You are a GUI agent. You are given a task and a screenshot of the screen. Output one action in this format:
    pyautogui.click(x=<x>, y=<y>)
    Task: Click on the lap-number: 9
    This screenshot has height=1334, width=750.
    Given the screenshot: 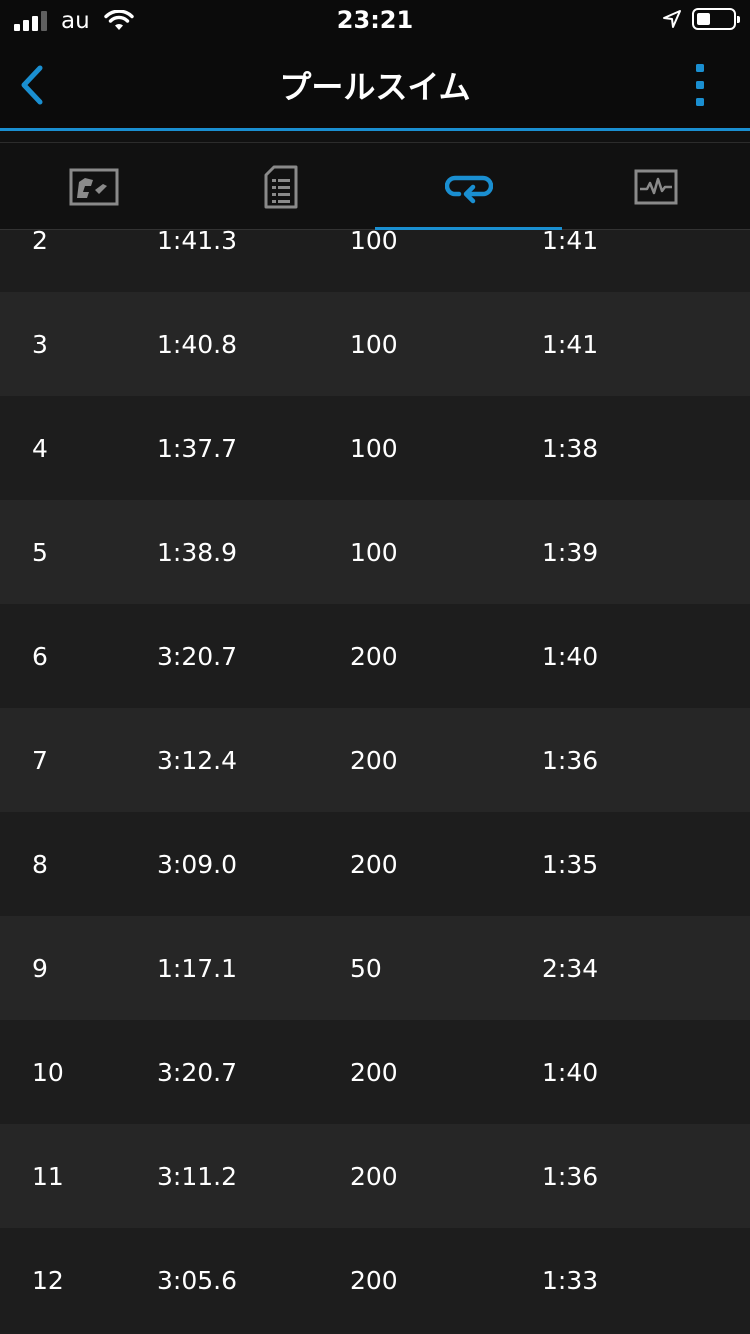 What is the action you would take?
    pyautogui.click(x=40, y=968)
    